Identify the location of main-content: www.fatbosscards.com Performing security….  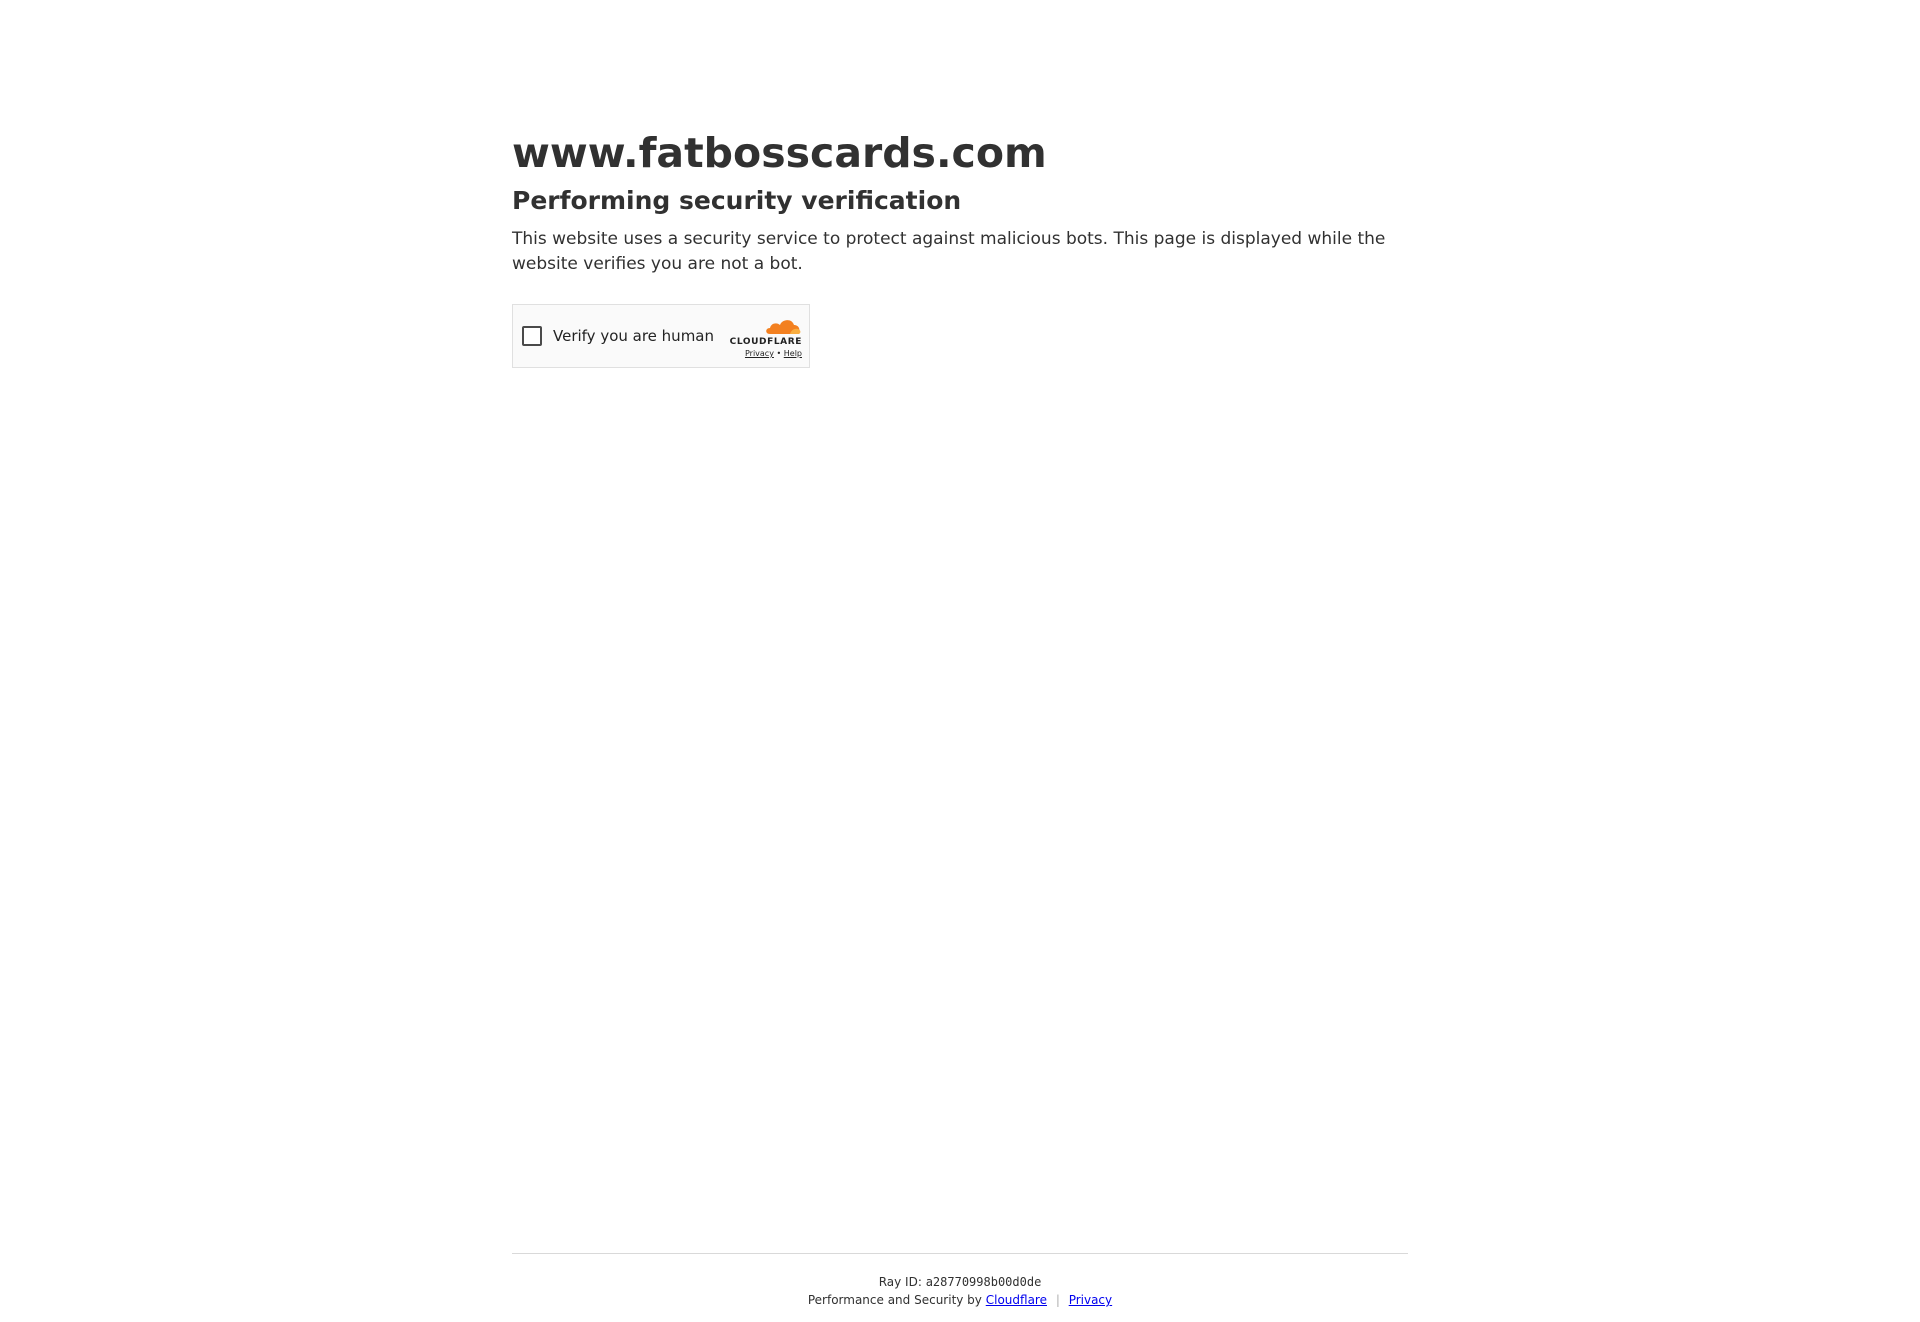
(960, 201).